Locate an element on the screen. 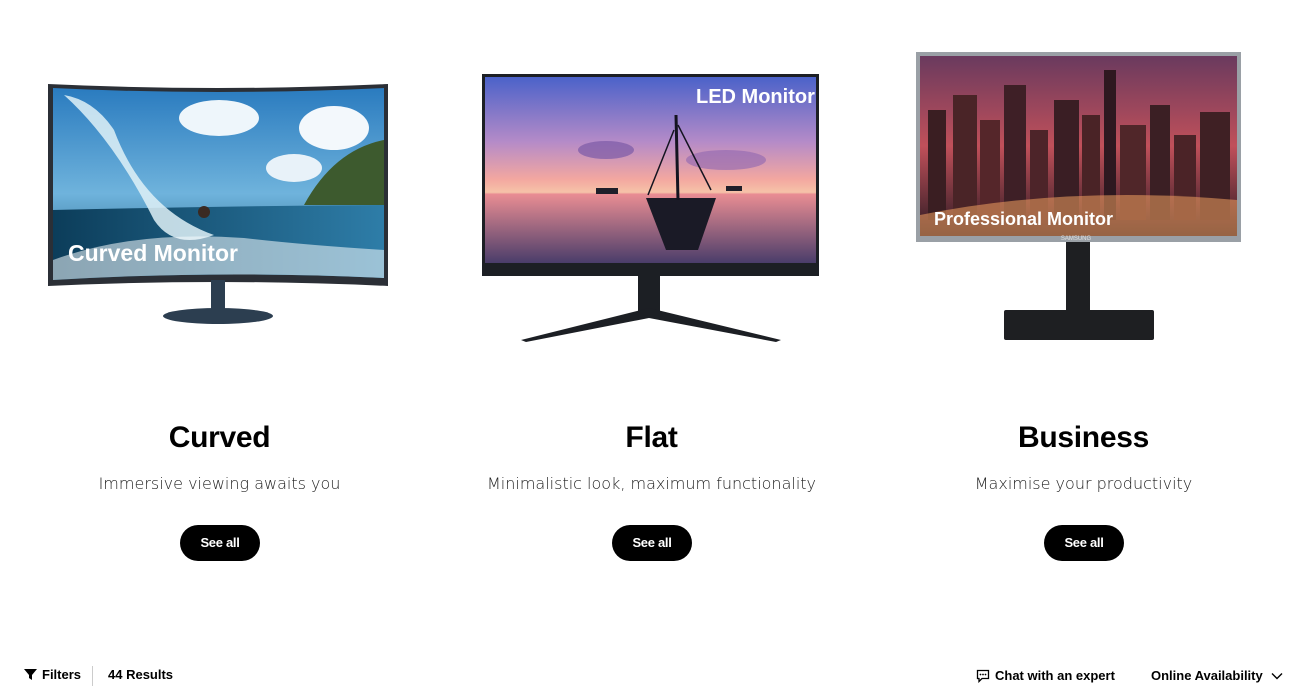 The width and height of the screenshot is (1293, 698). business-screen-label: Professional Monitor is located at coordinates (1023, 219).